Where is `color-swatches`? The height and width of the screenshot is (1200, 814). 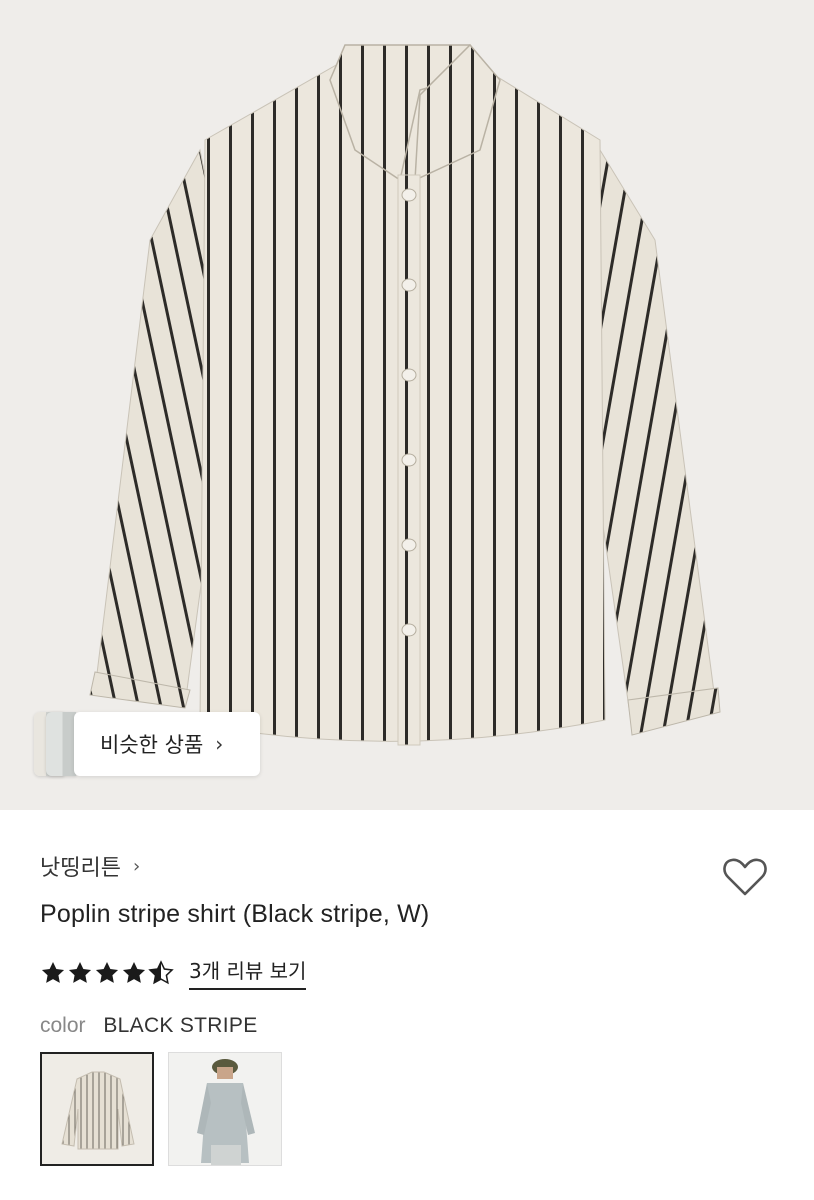
color-swatches is located at coordinates (168, 1109).